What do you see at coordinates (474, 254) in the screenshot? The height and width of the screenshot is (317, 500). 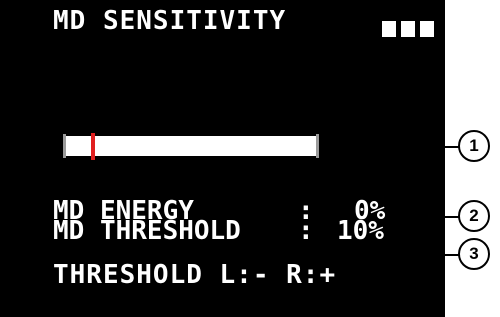 I see `callout-3: 3` at bounding box center [474, 254].